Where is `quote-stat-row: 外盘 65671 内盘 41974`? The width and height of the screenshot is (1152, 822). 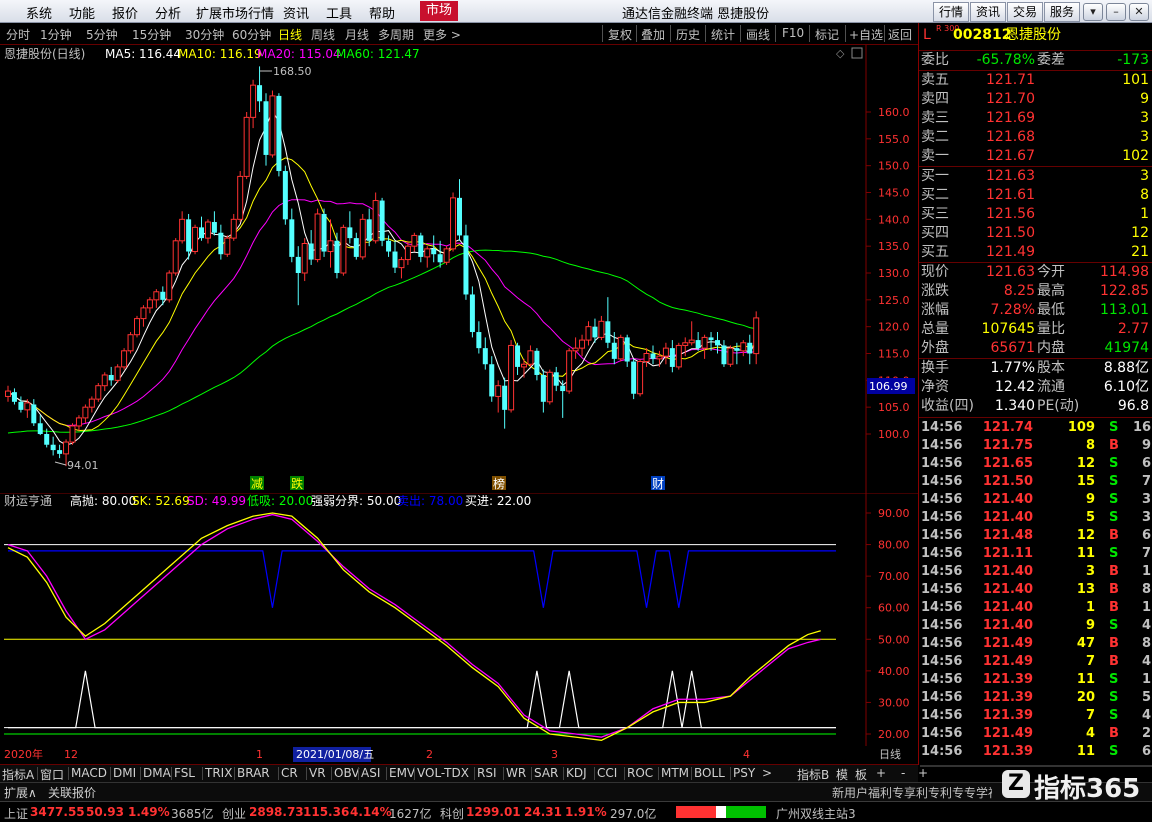
quote-stat-row: 外盘 65671 内盘 41974 is located at coordinates (1035, 348).